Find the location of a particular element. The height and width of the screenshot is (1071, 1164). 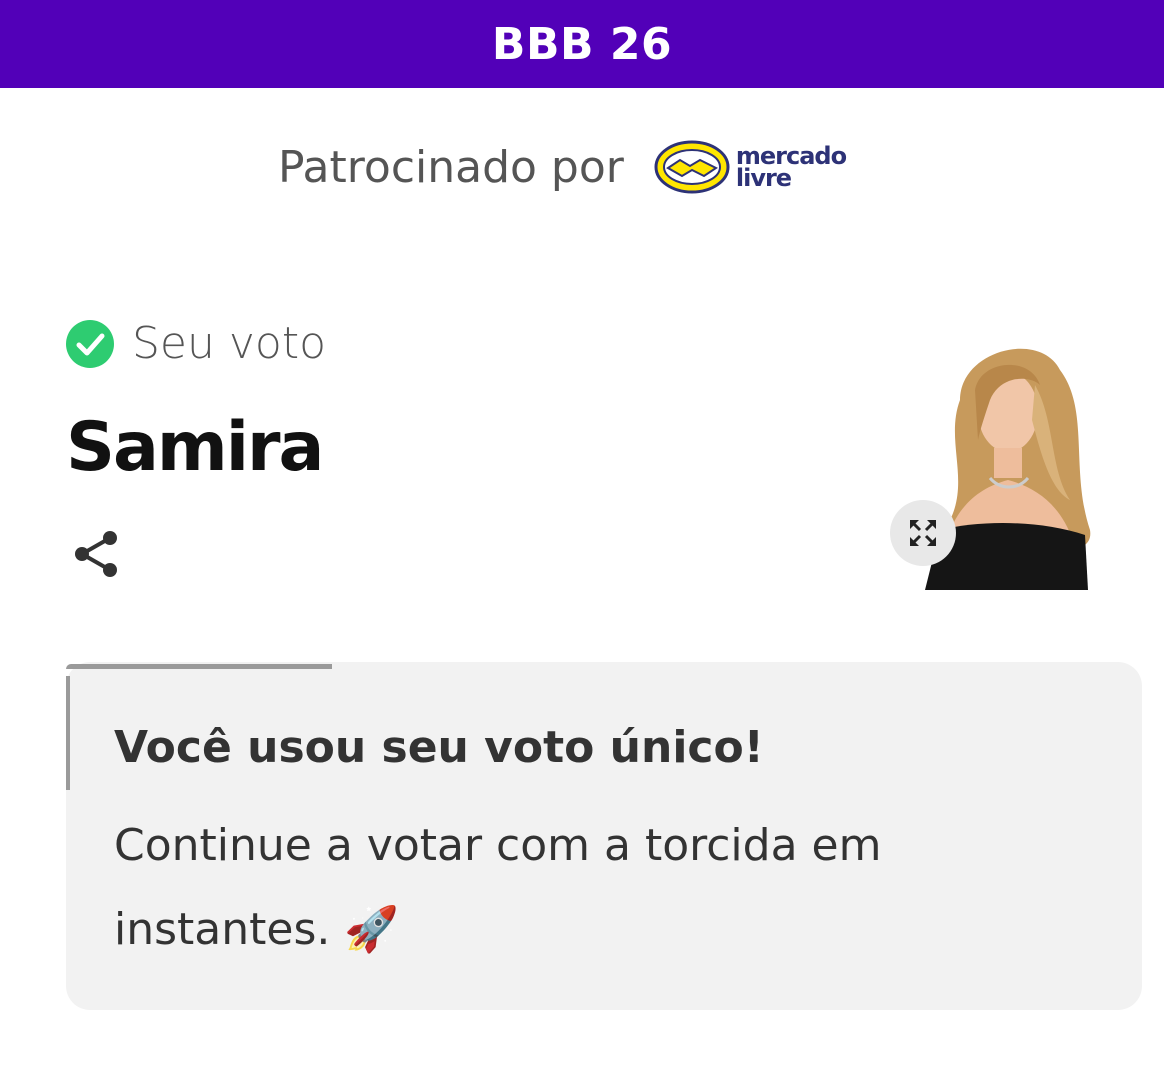

check-circle-icon is located at coordinates (90, 343).